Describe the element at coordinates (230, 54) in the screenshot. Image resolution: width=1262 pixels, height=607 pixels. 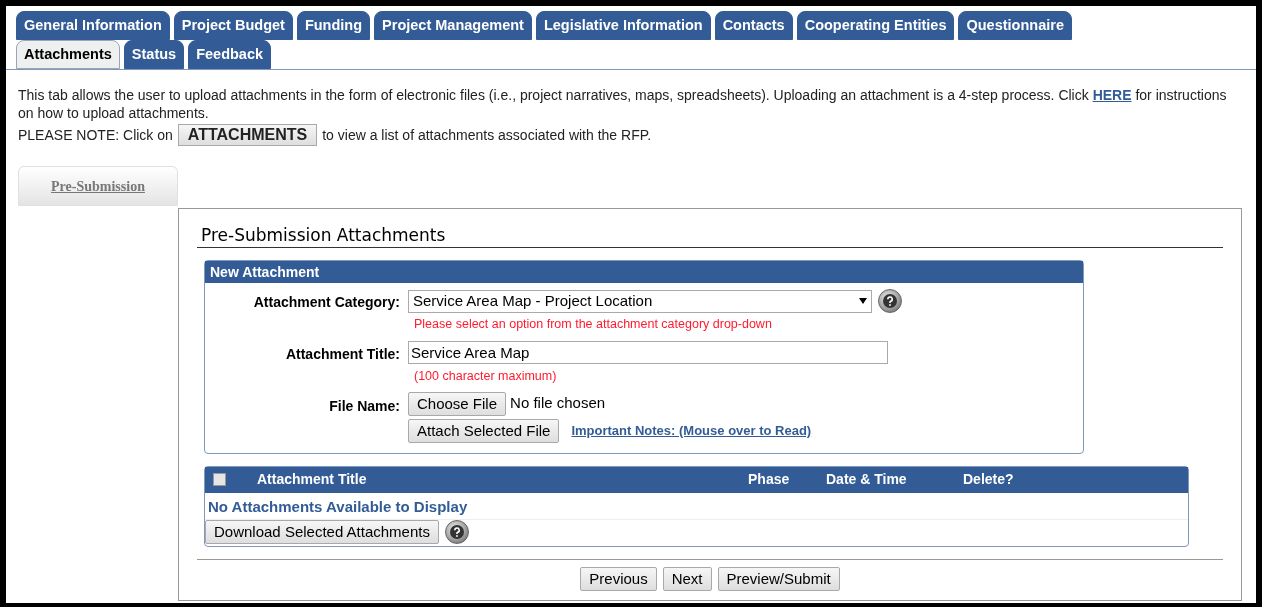
I see `tab: Feedback` at that location.